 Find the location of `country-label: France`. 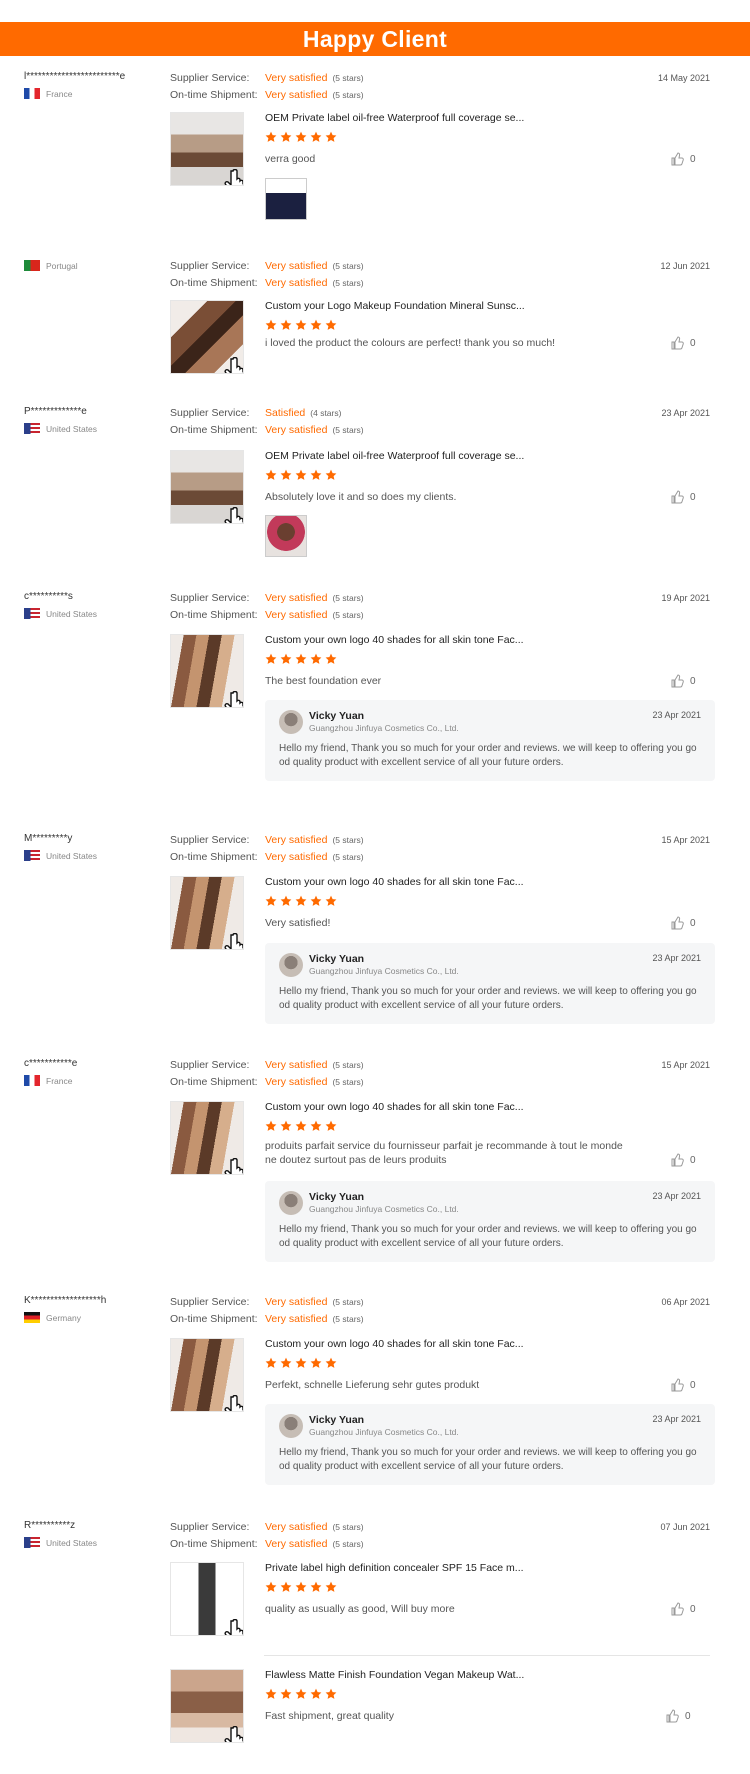

country-label: France is located at coordinates (59, 93).